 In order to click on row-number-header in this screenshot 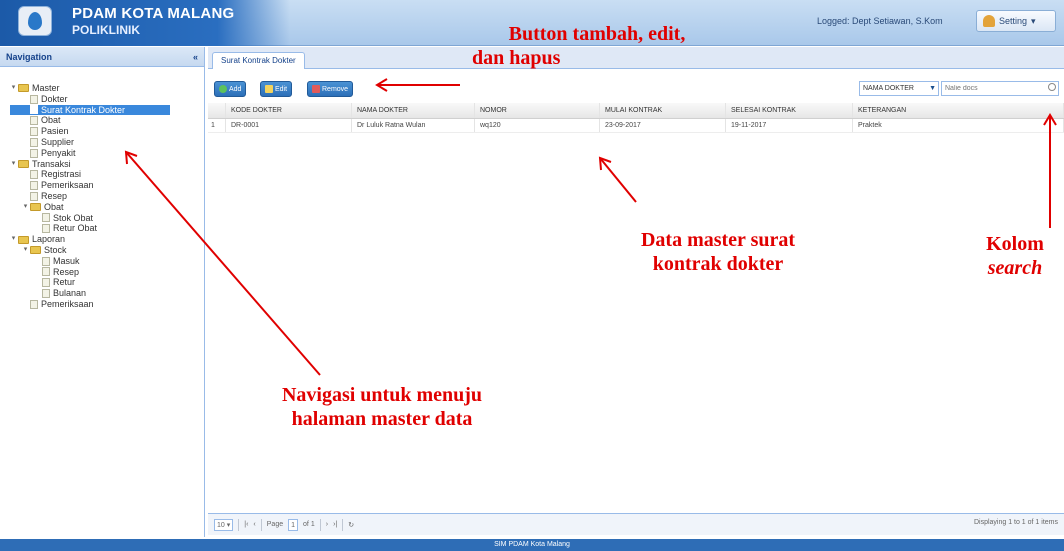, I will do `click(217, 110)`.